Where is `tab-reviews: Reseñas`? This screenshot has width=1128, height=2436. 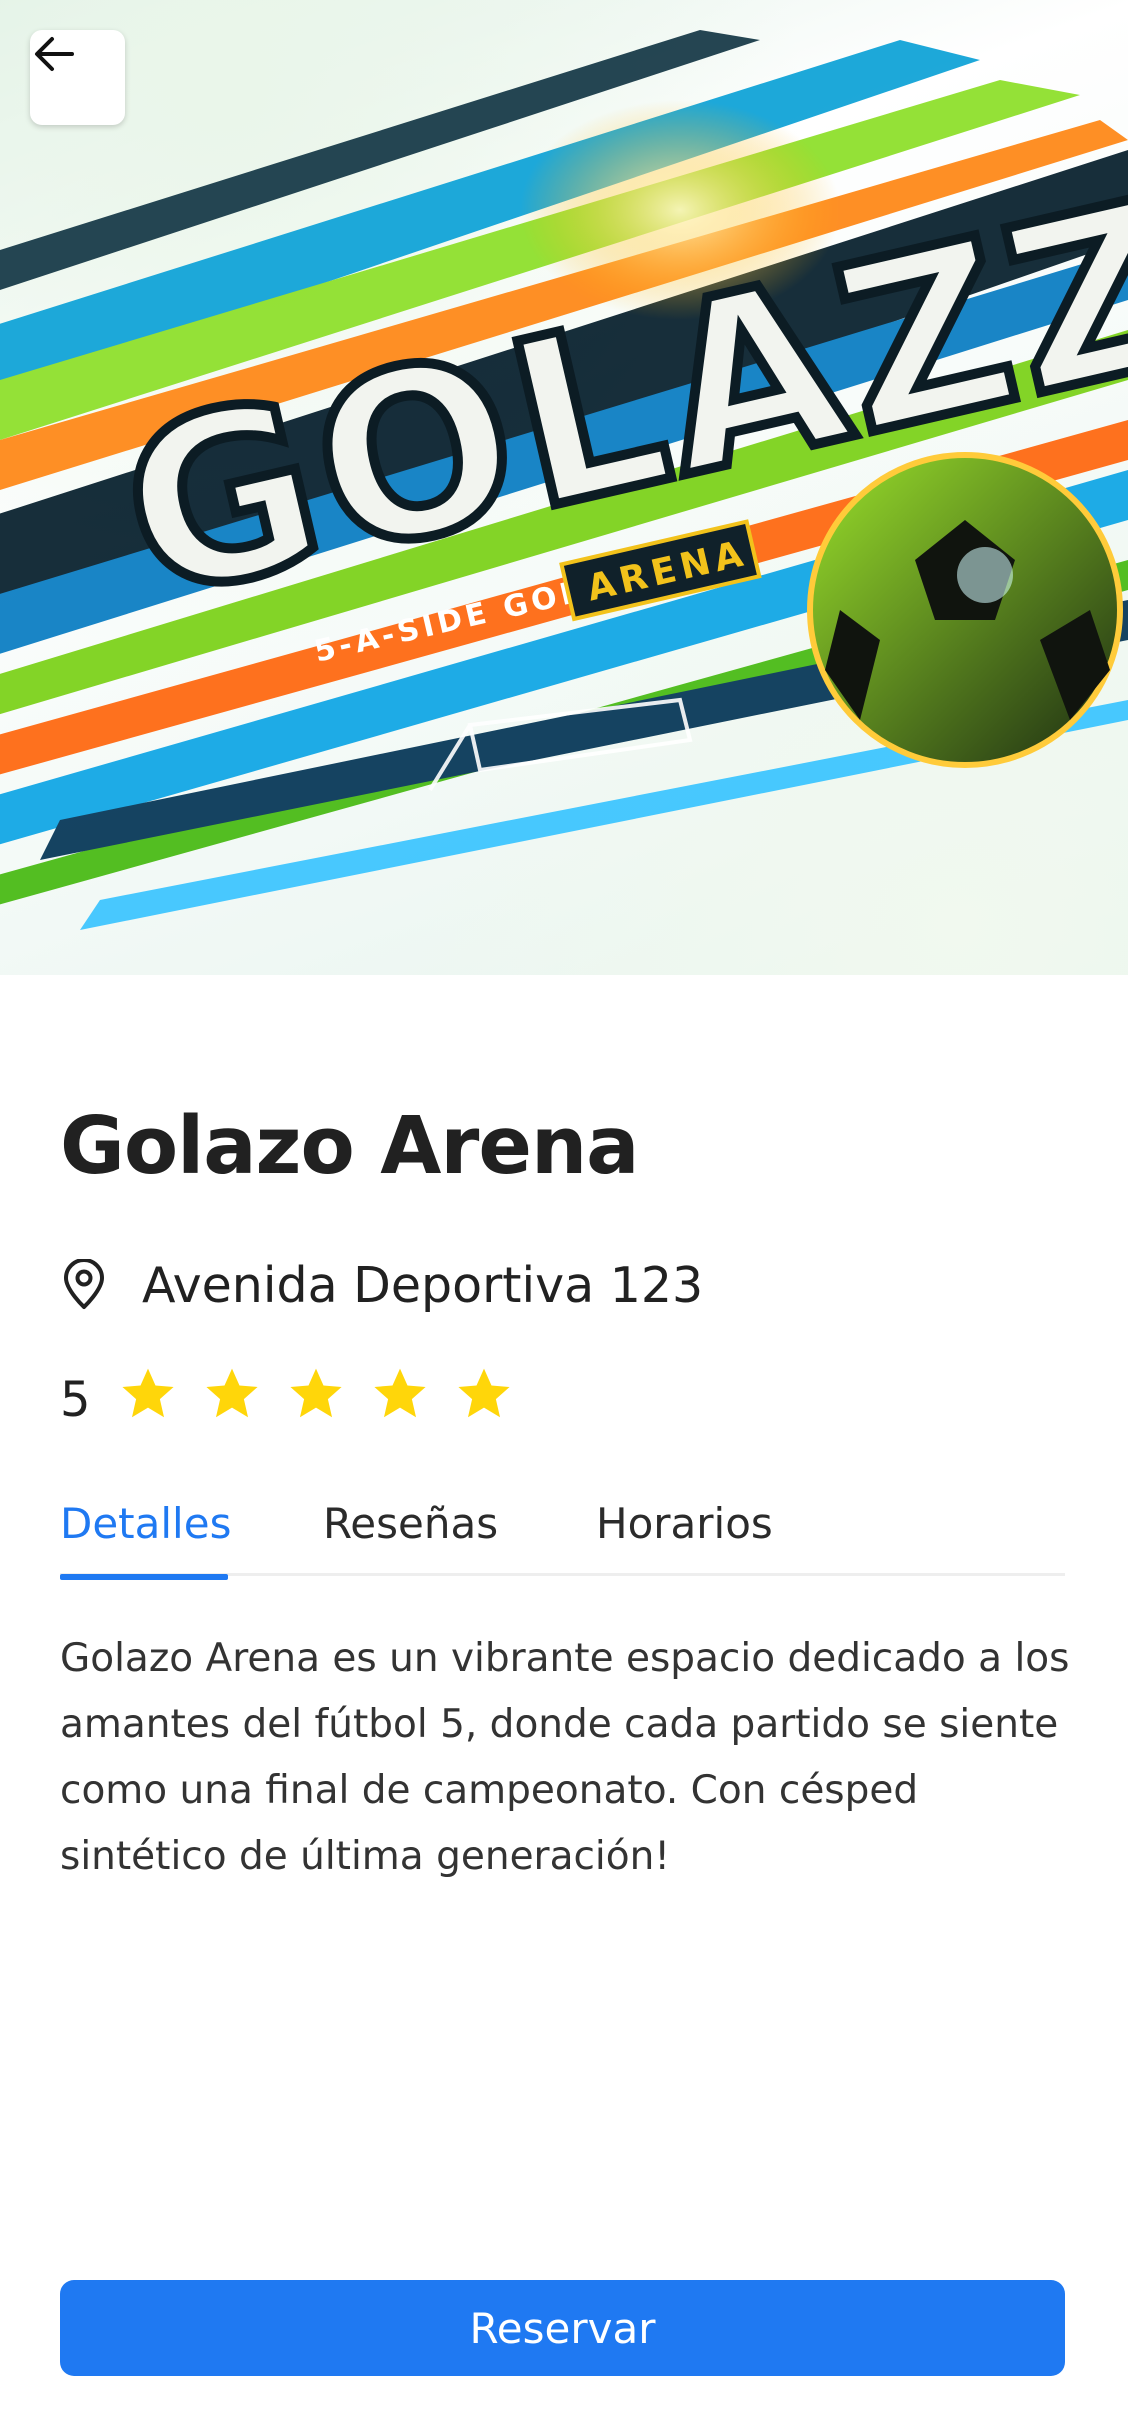 tab-reviews: Reseñas is located at coordinates (410, 1523).